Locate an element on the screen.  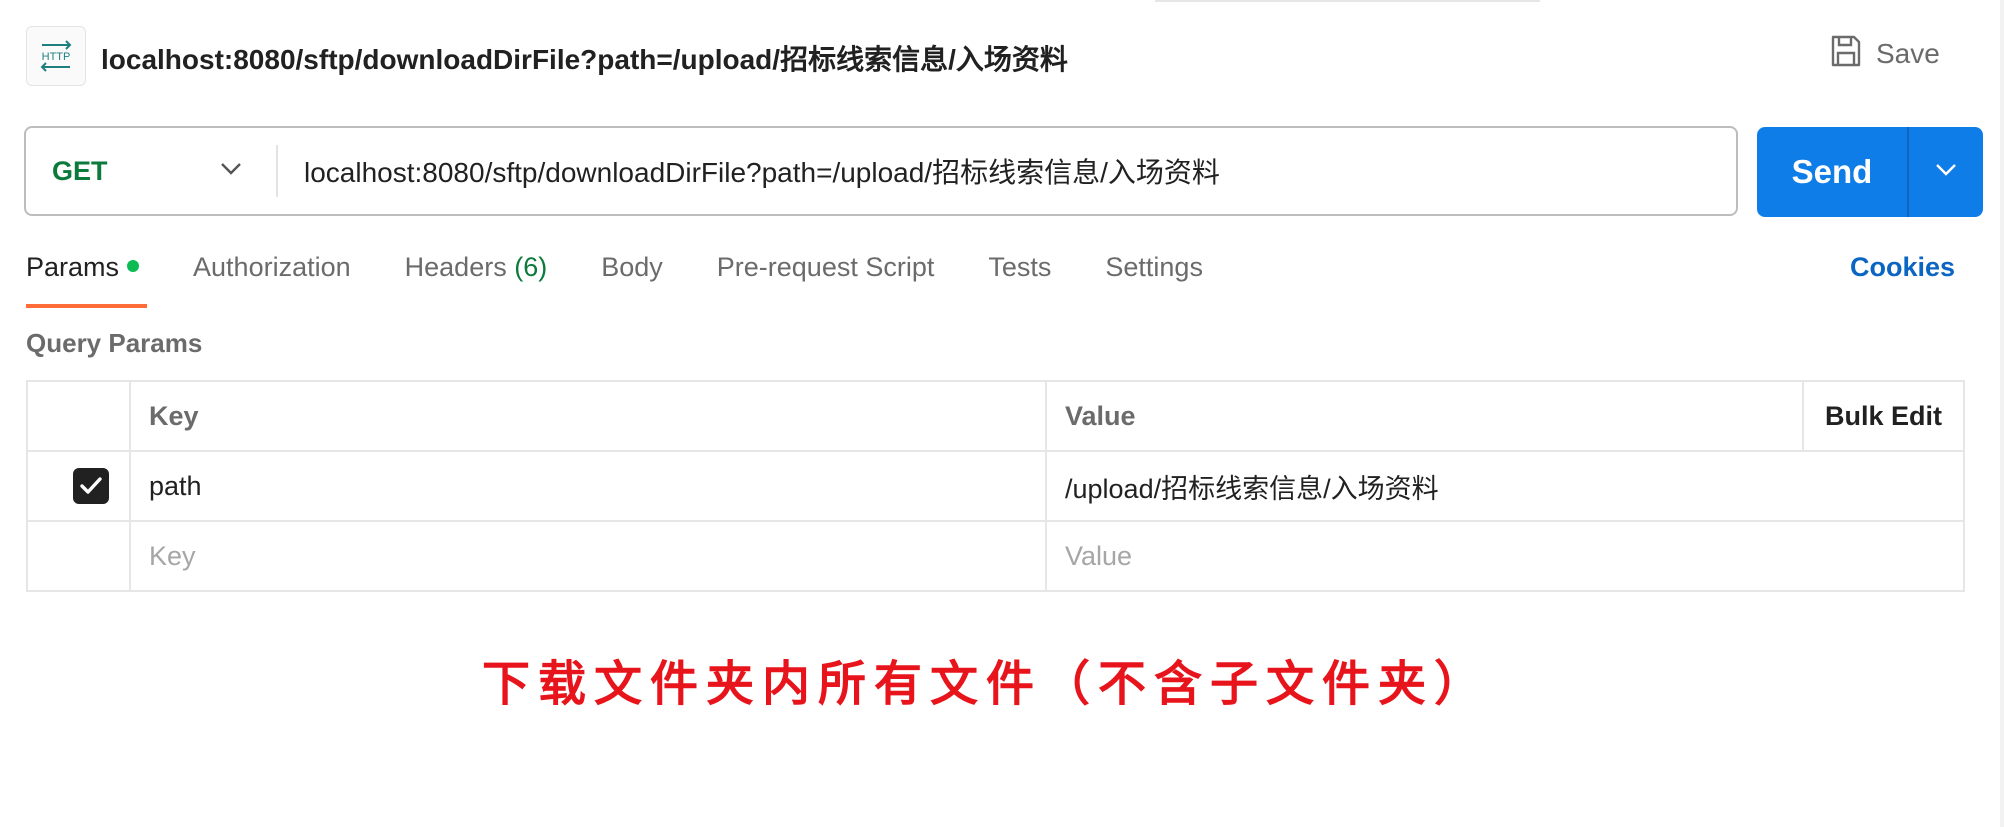
cookies-link: Cookies is located at coordinates (1902, 267).